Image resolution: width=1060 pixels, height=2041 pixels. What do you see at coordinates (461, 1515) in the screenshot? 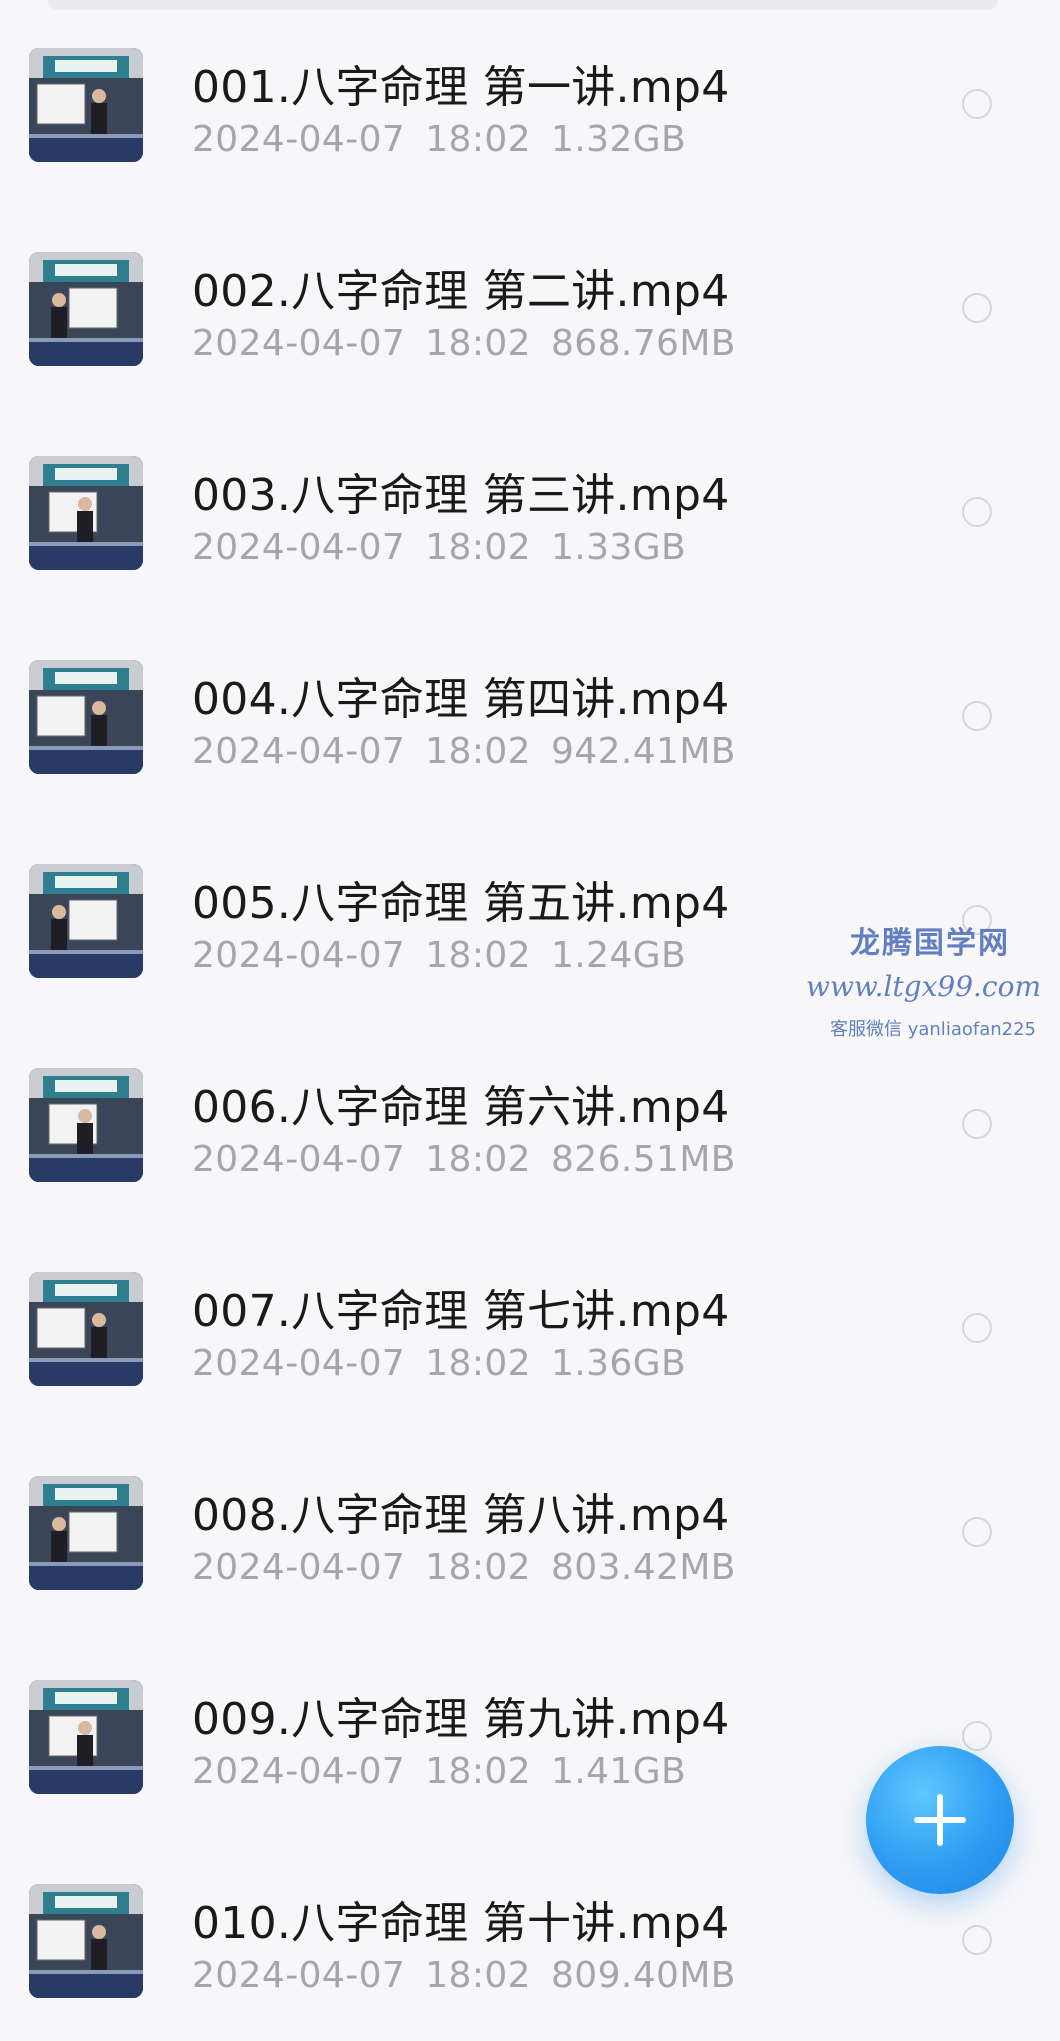
I see `file-name: 008.八字命理 第八讲.mp4` at bounding box center [461, 1515].